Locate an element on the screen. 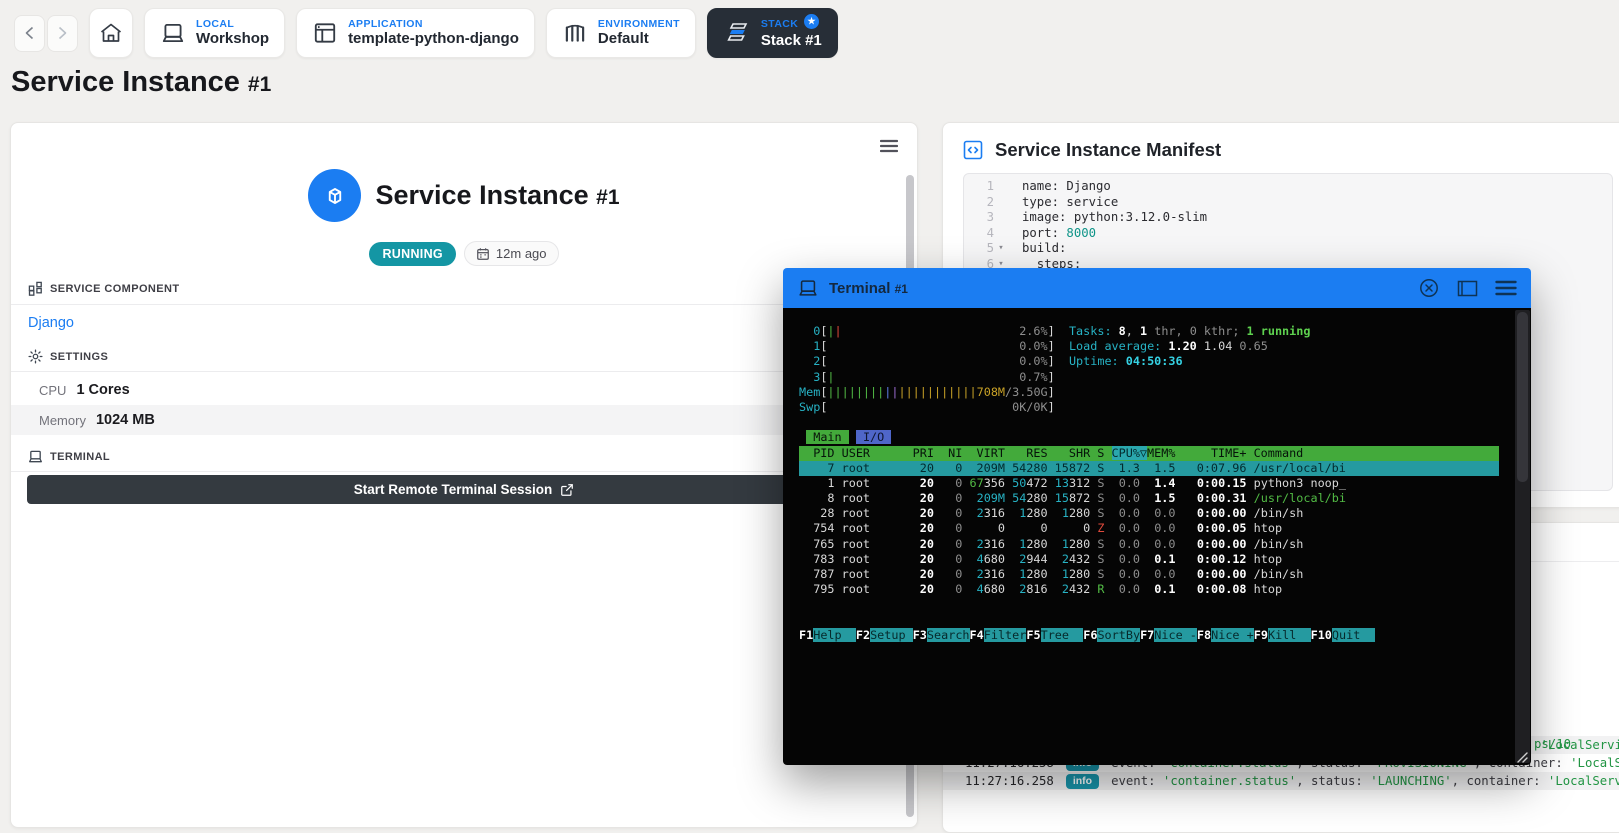 The height and width of the screenshot is (833, 1619). start-terminal-session-button: Start Remote Terminal Session is located at coordinates (464, 489).